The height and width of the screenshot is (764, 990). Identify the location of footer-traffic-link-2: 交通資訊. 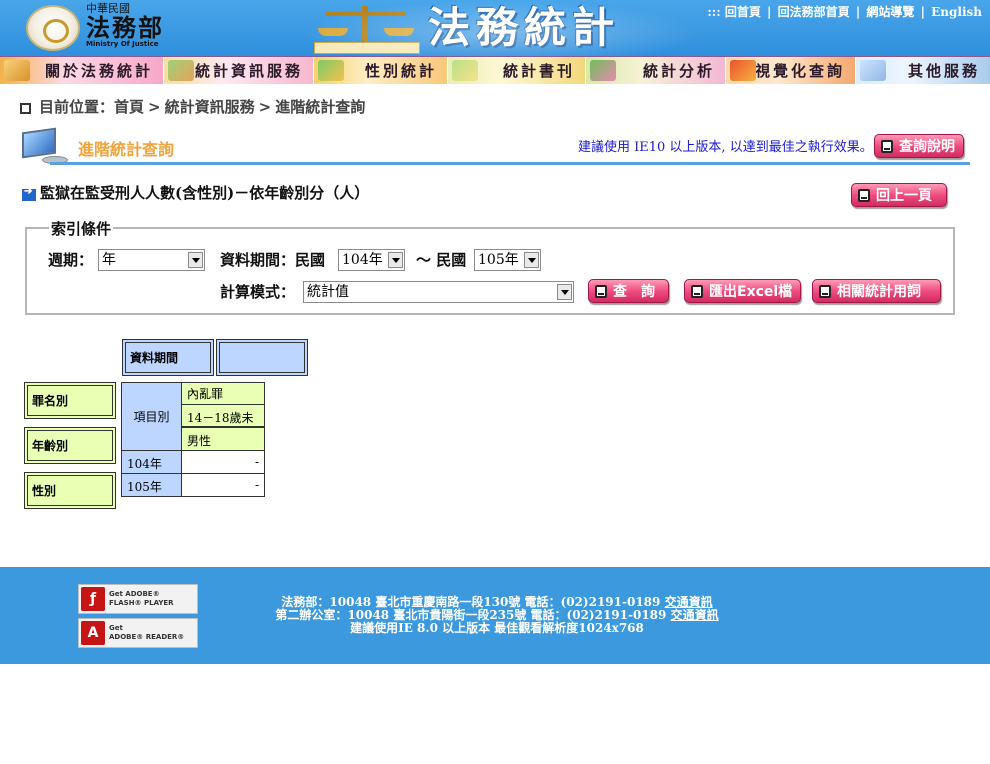
(695, 615).